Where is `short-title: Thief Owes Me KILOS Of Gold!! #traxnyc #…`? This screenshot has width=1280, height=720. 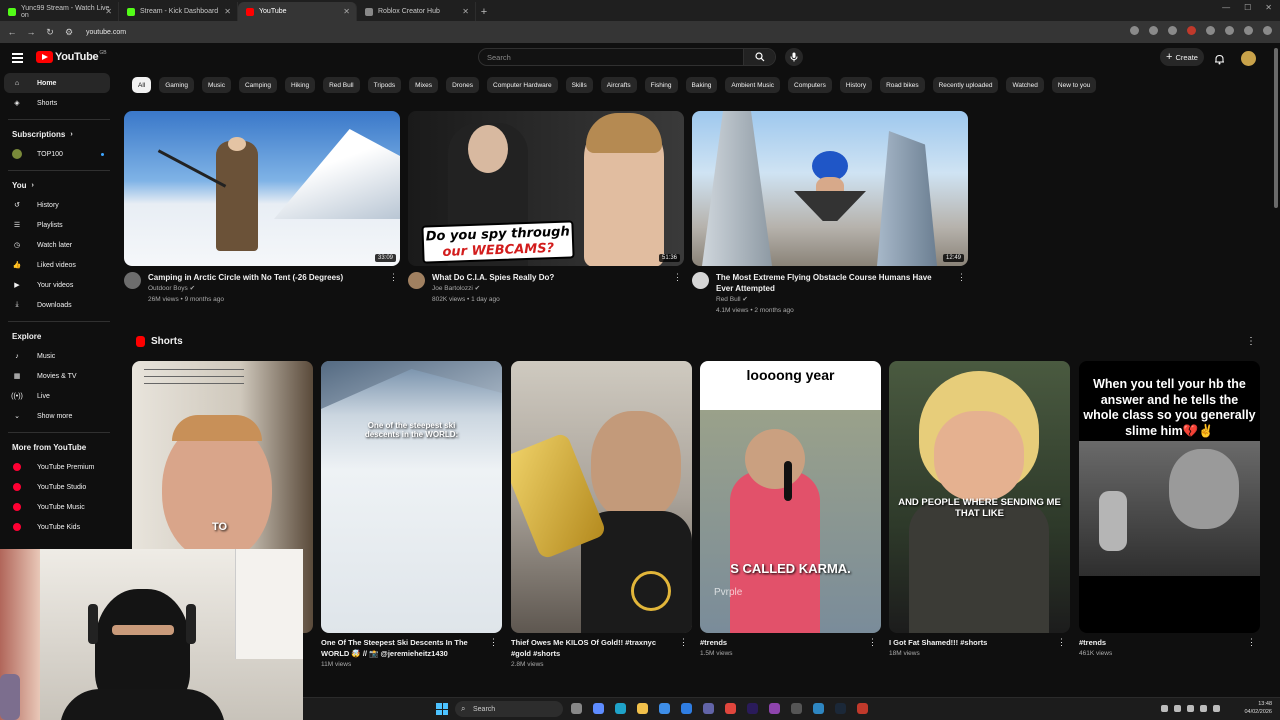
short-title: Thief Owes Me KILOS Of Gold!! #traxnyc #… is located at coordinates (601, 648).